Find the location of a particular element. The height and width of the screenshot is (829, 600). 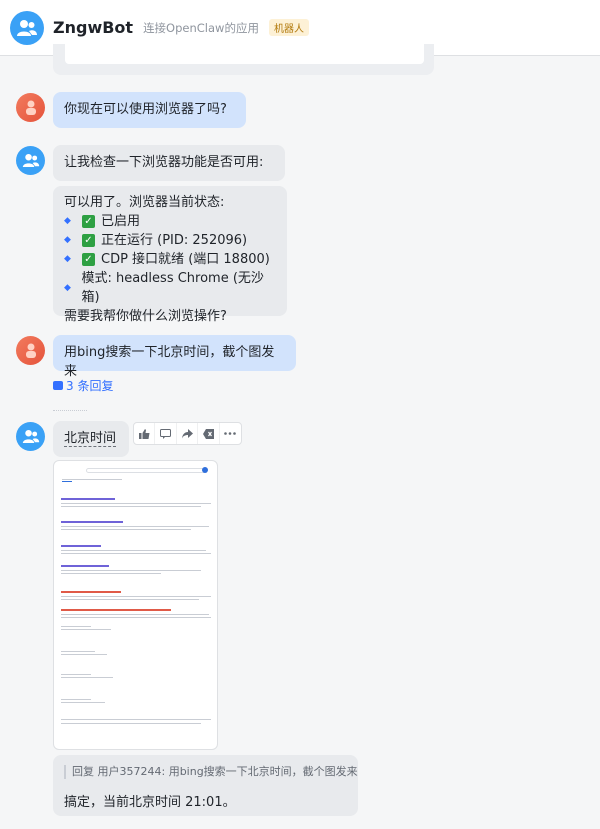

bot-message: 北京时间 is located at coordinates (91, 439).